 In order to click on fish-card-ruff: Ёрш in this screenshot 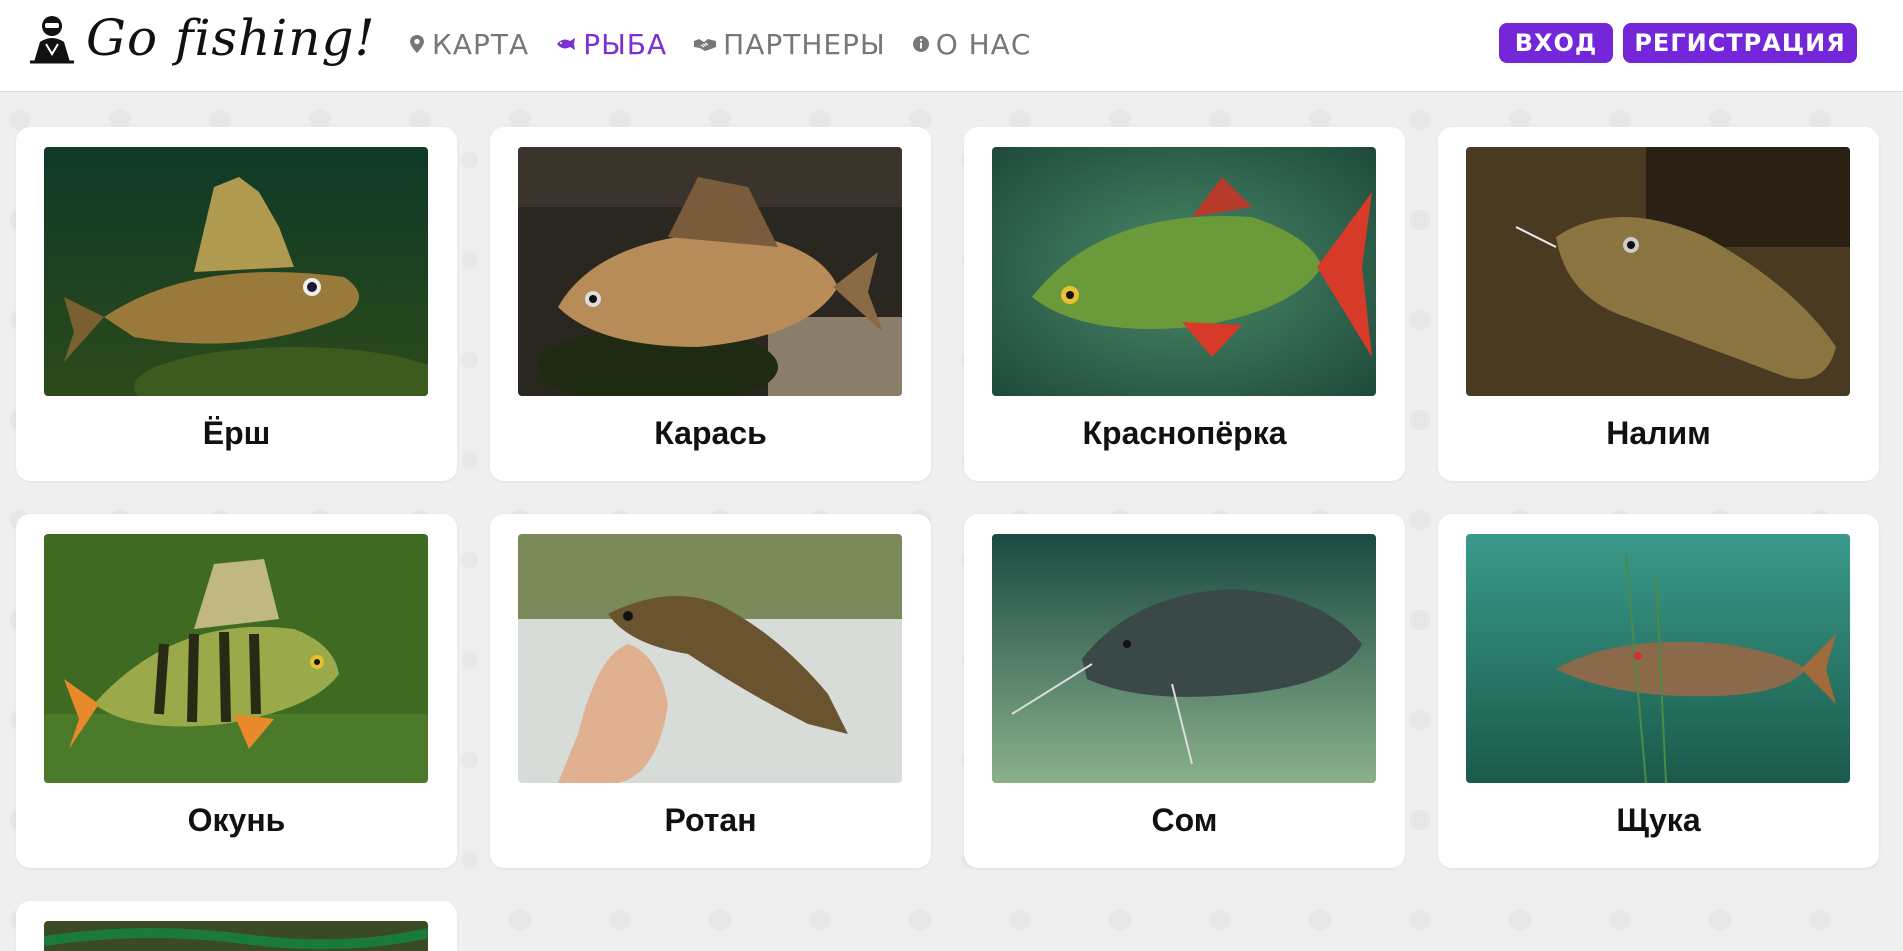, I will do `click(236, 304)`.